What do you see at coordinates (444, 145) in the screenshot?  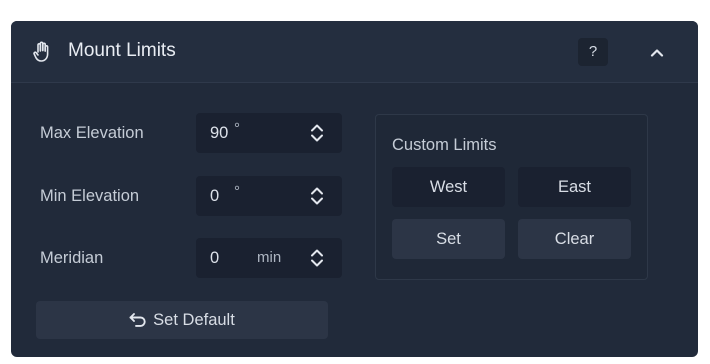 I see `custom-limits-title: Custom Limits` at bounding box center [444, 145].